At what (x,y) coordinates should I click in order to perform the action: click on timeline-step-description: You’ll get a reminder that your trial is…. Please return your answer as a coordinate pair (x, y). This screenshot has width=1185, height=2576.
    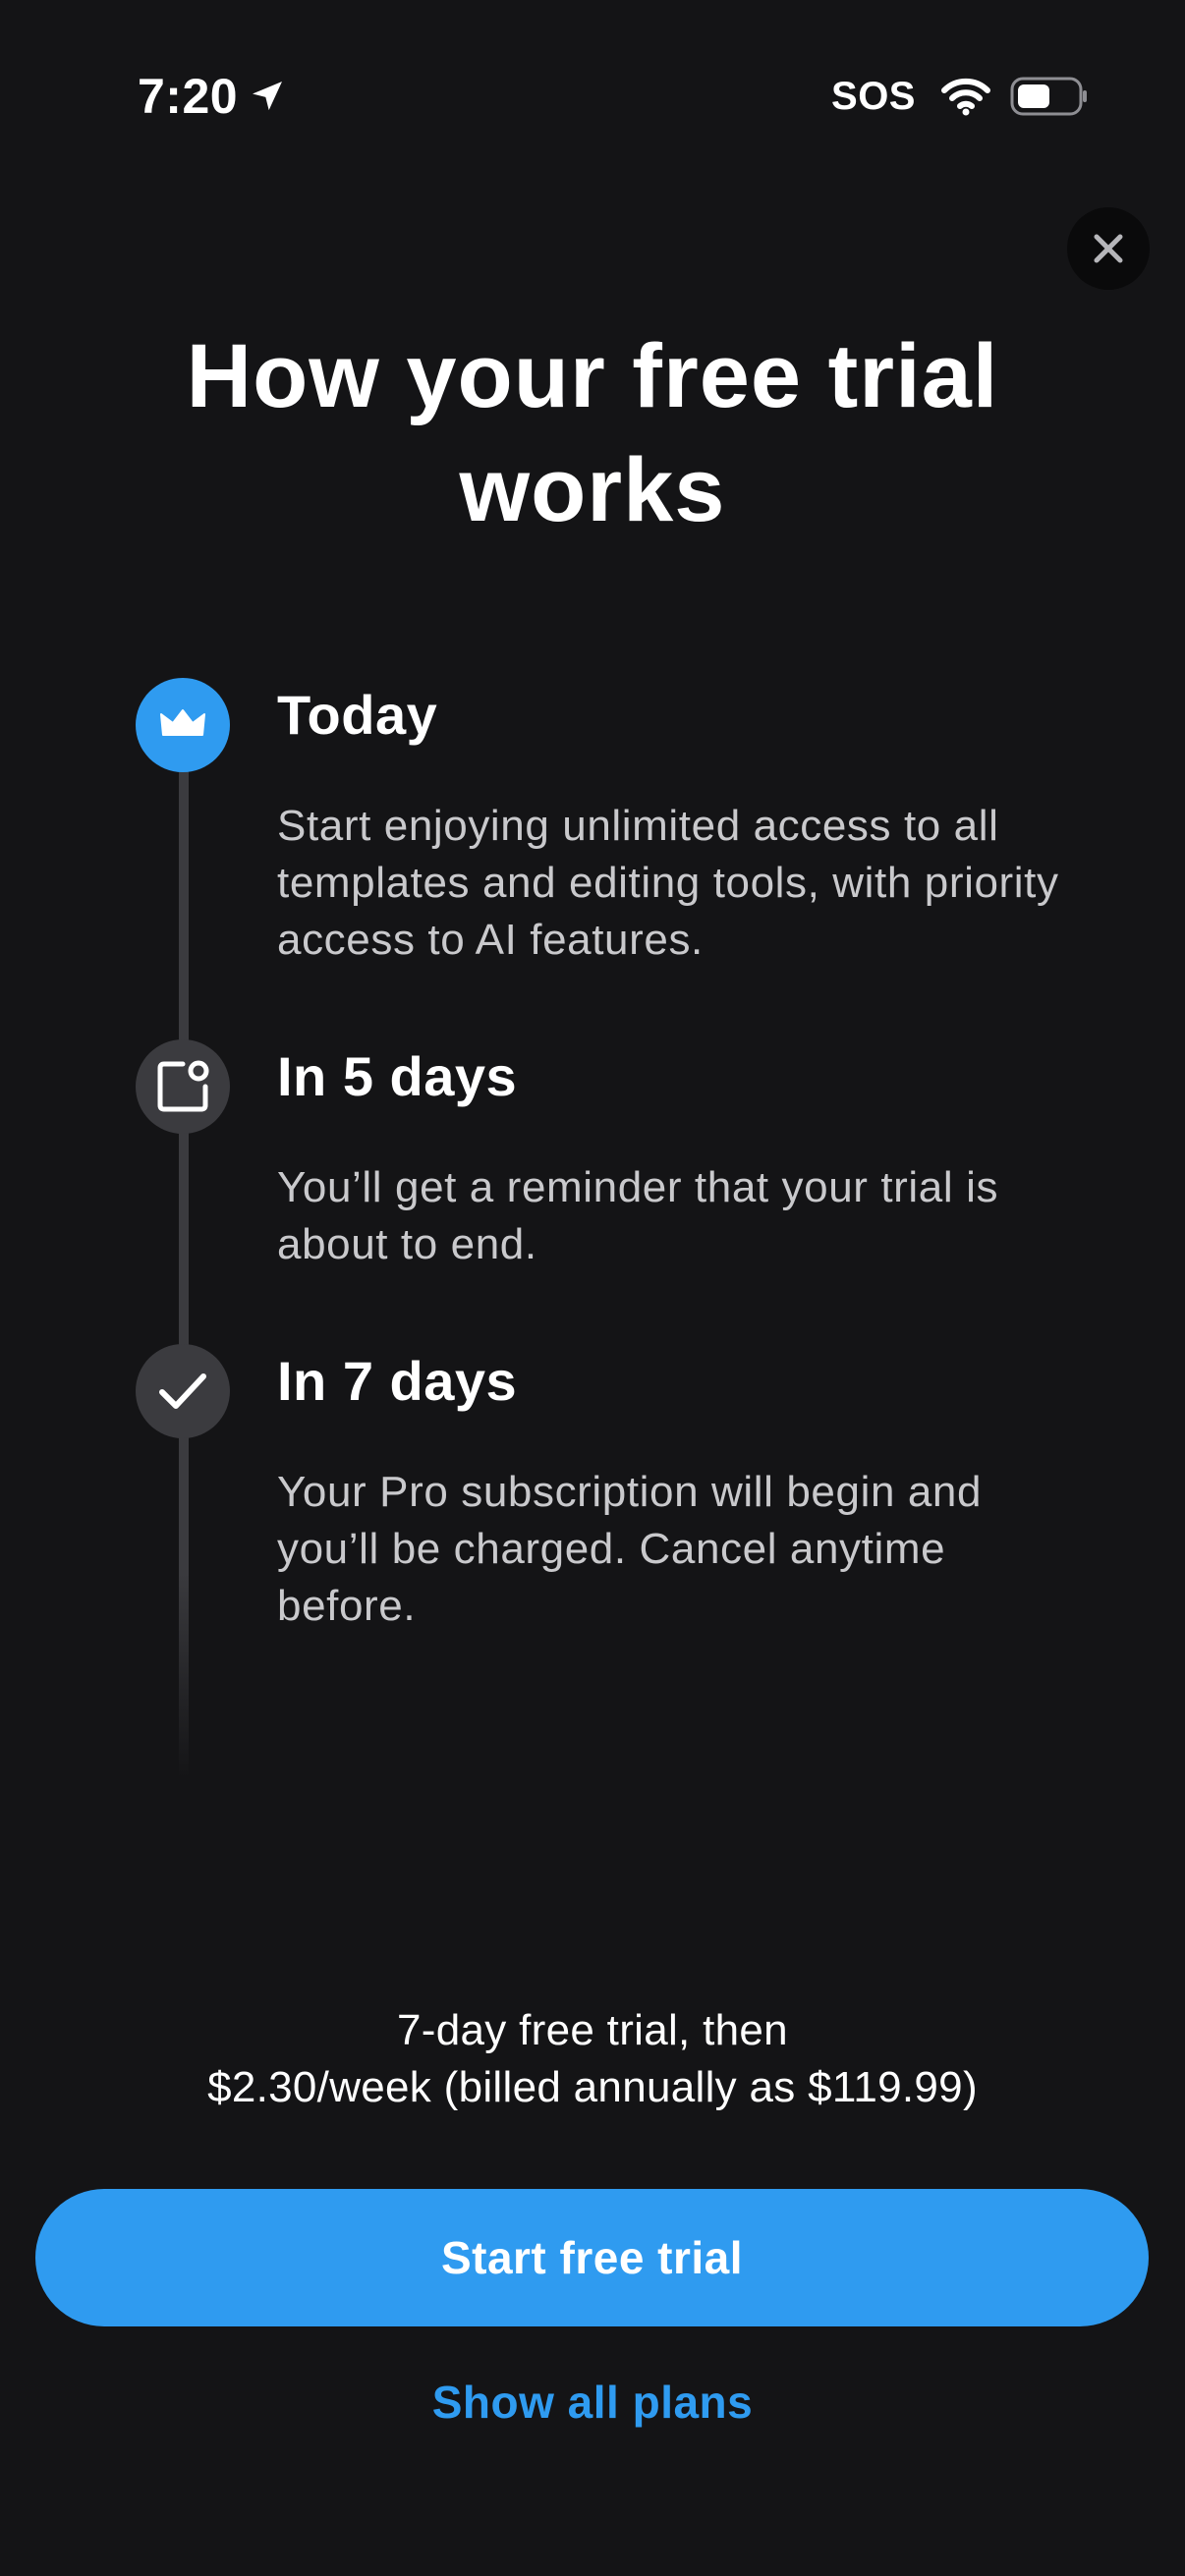
    Looking at the image, I should click on (638, 1215).